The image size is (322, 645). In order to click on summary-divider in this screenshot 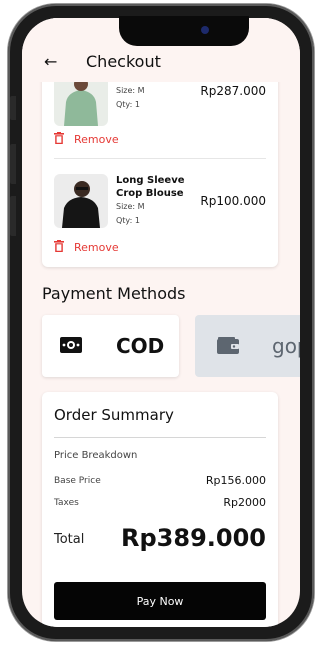, I will do `click(160, 437)`.